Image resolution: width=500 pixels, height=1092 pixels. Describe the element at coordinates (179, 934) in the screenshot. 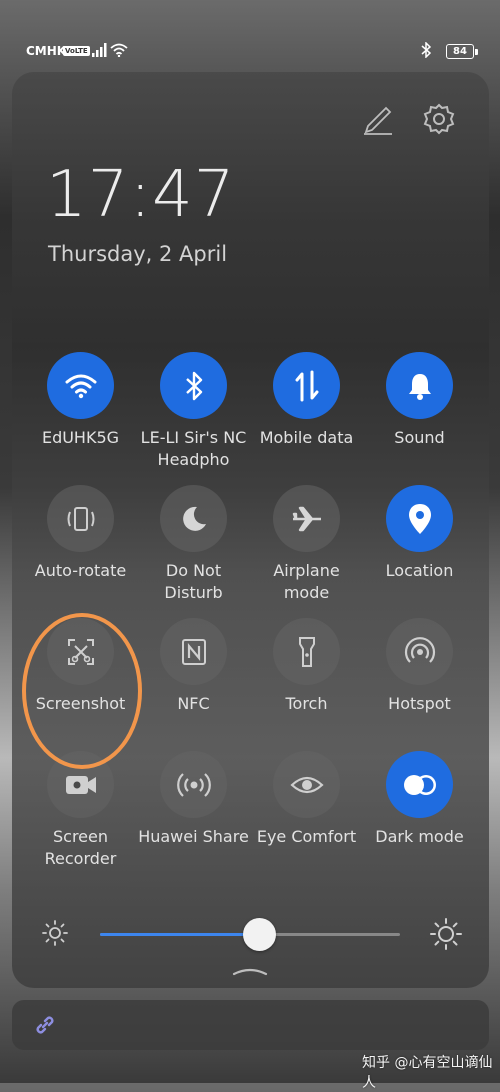

I see `brightness-fill` at that location.